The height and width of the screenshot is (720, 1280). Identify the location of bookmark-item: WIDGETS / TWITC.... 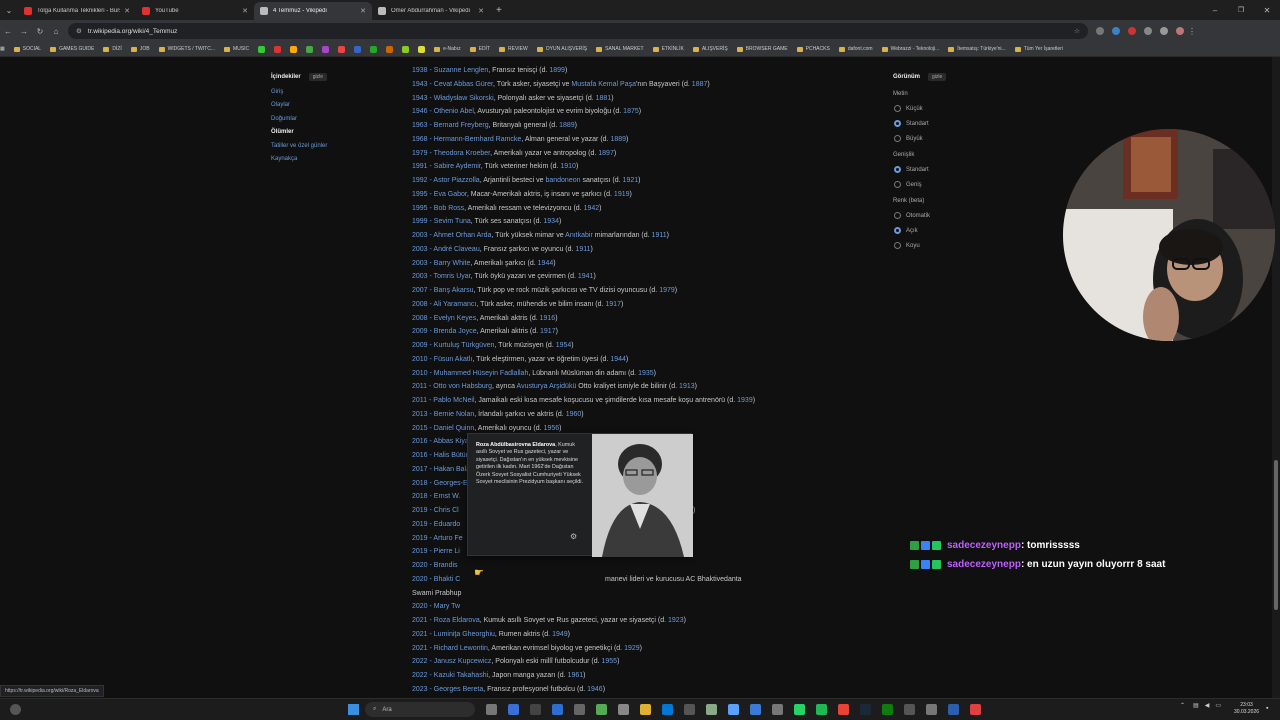
(186, 49).